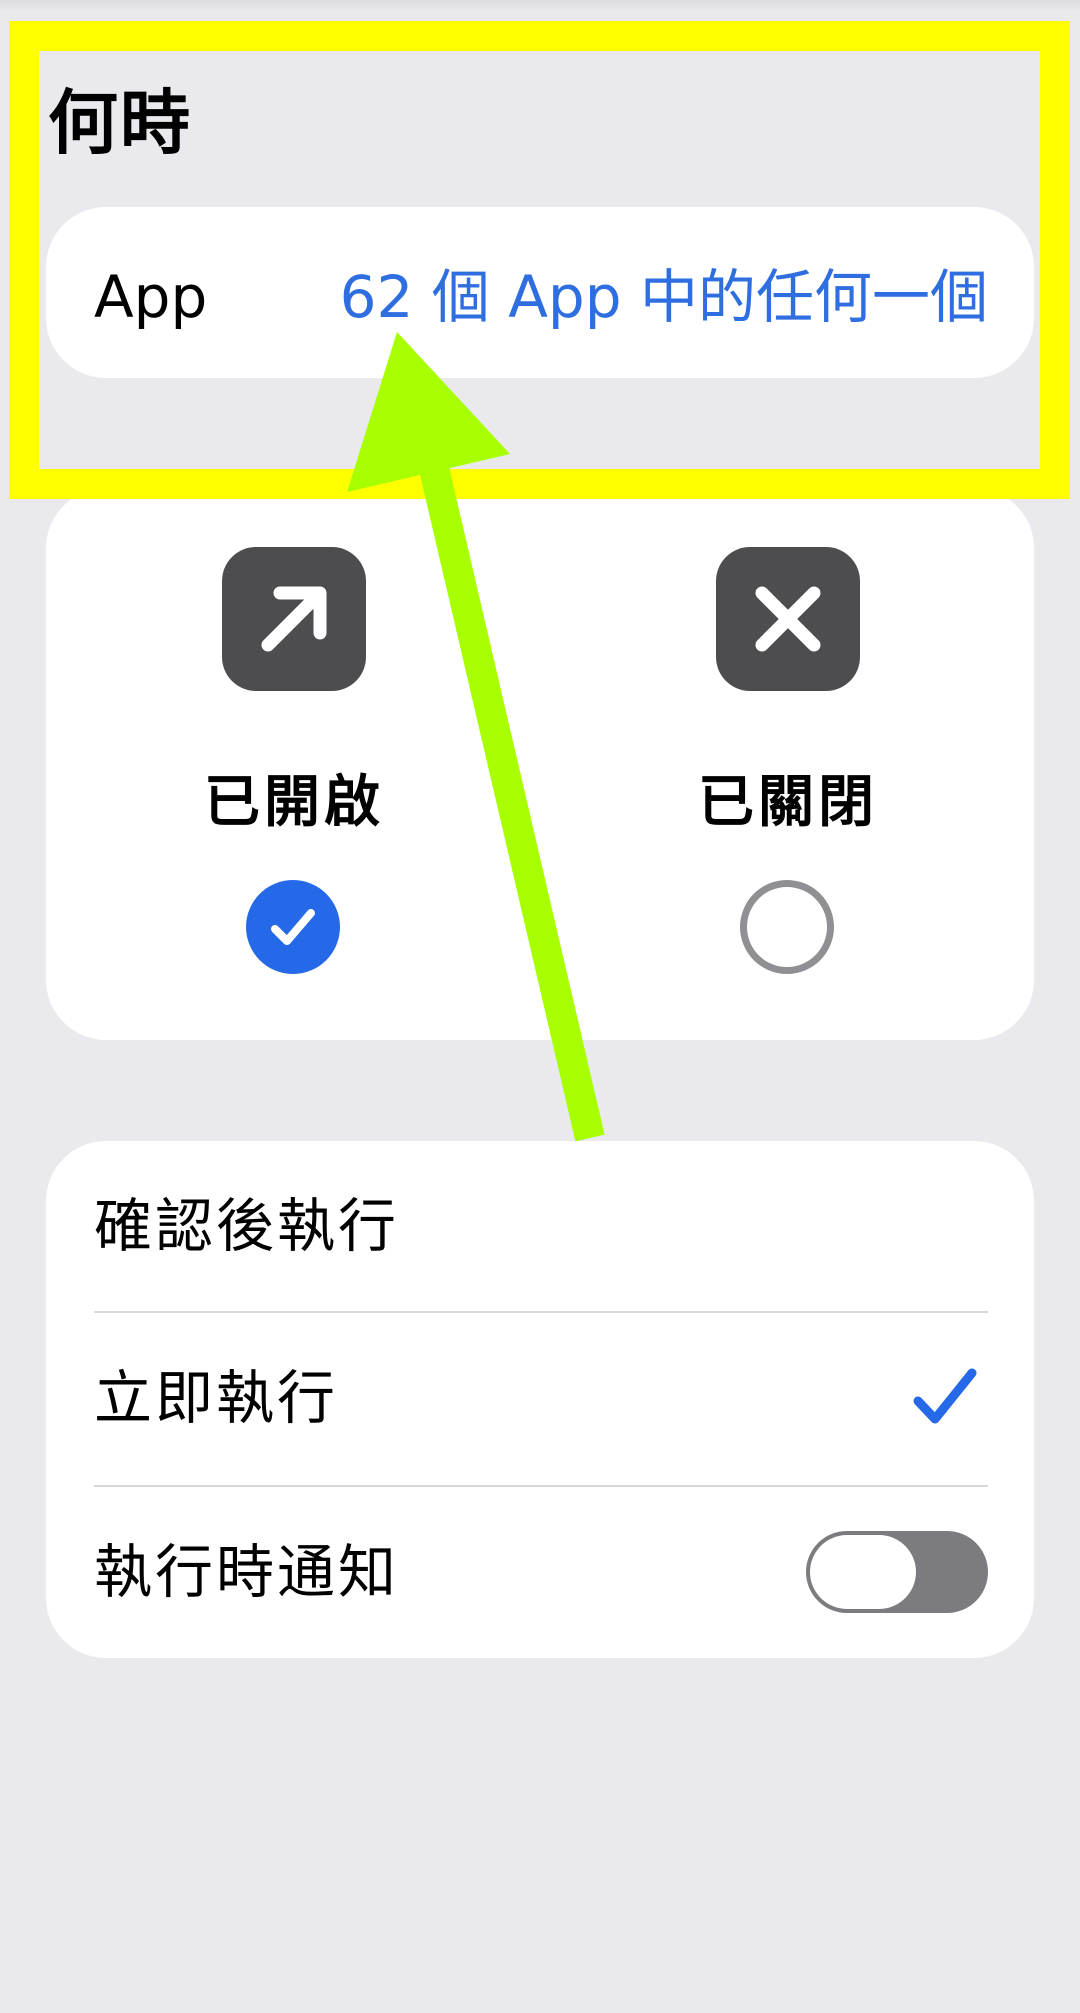 The image size is (1080, 2013). Describe the element at coordinates (541, 1226) in the screenshot. I see `row-run-after-confirm: 確認後執行` at that location.